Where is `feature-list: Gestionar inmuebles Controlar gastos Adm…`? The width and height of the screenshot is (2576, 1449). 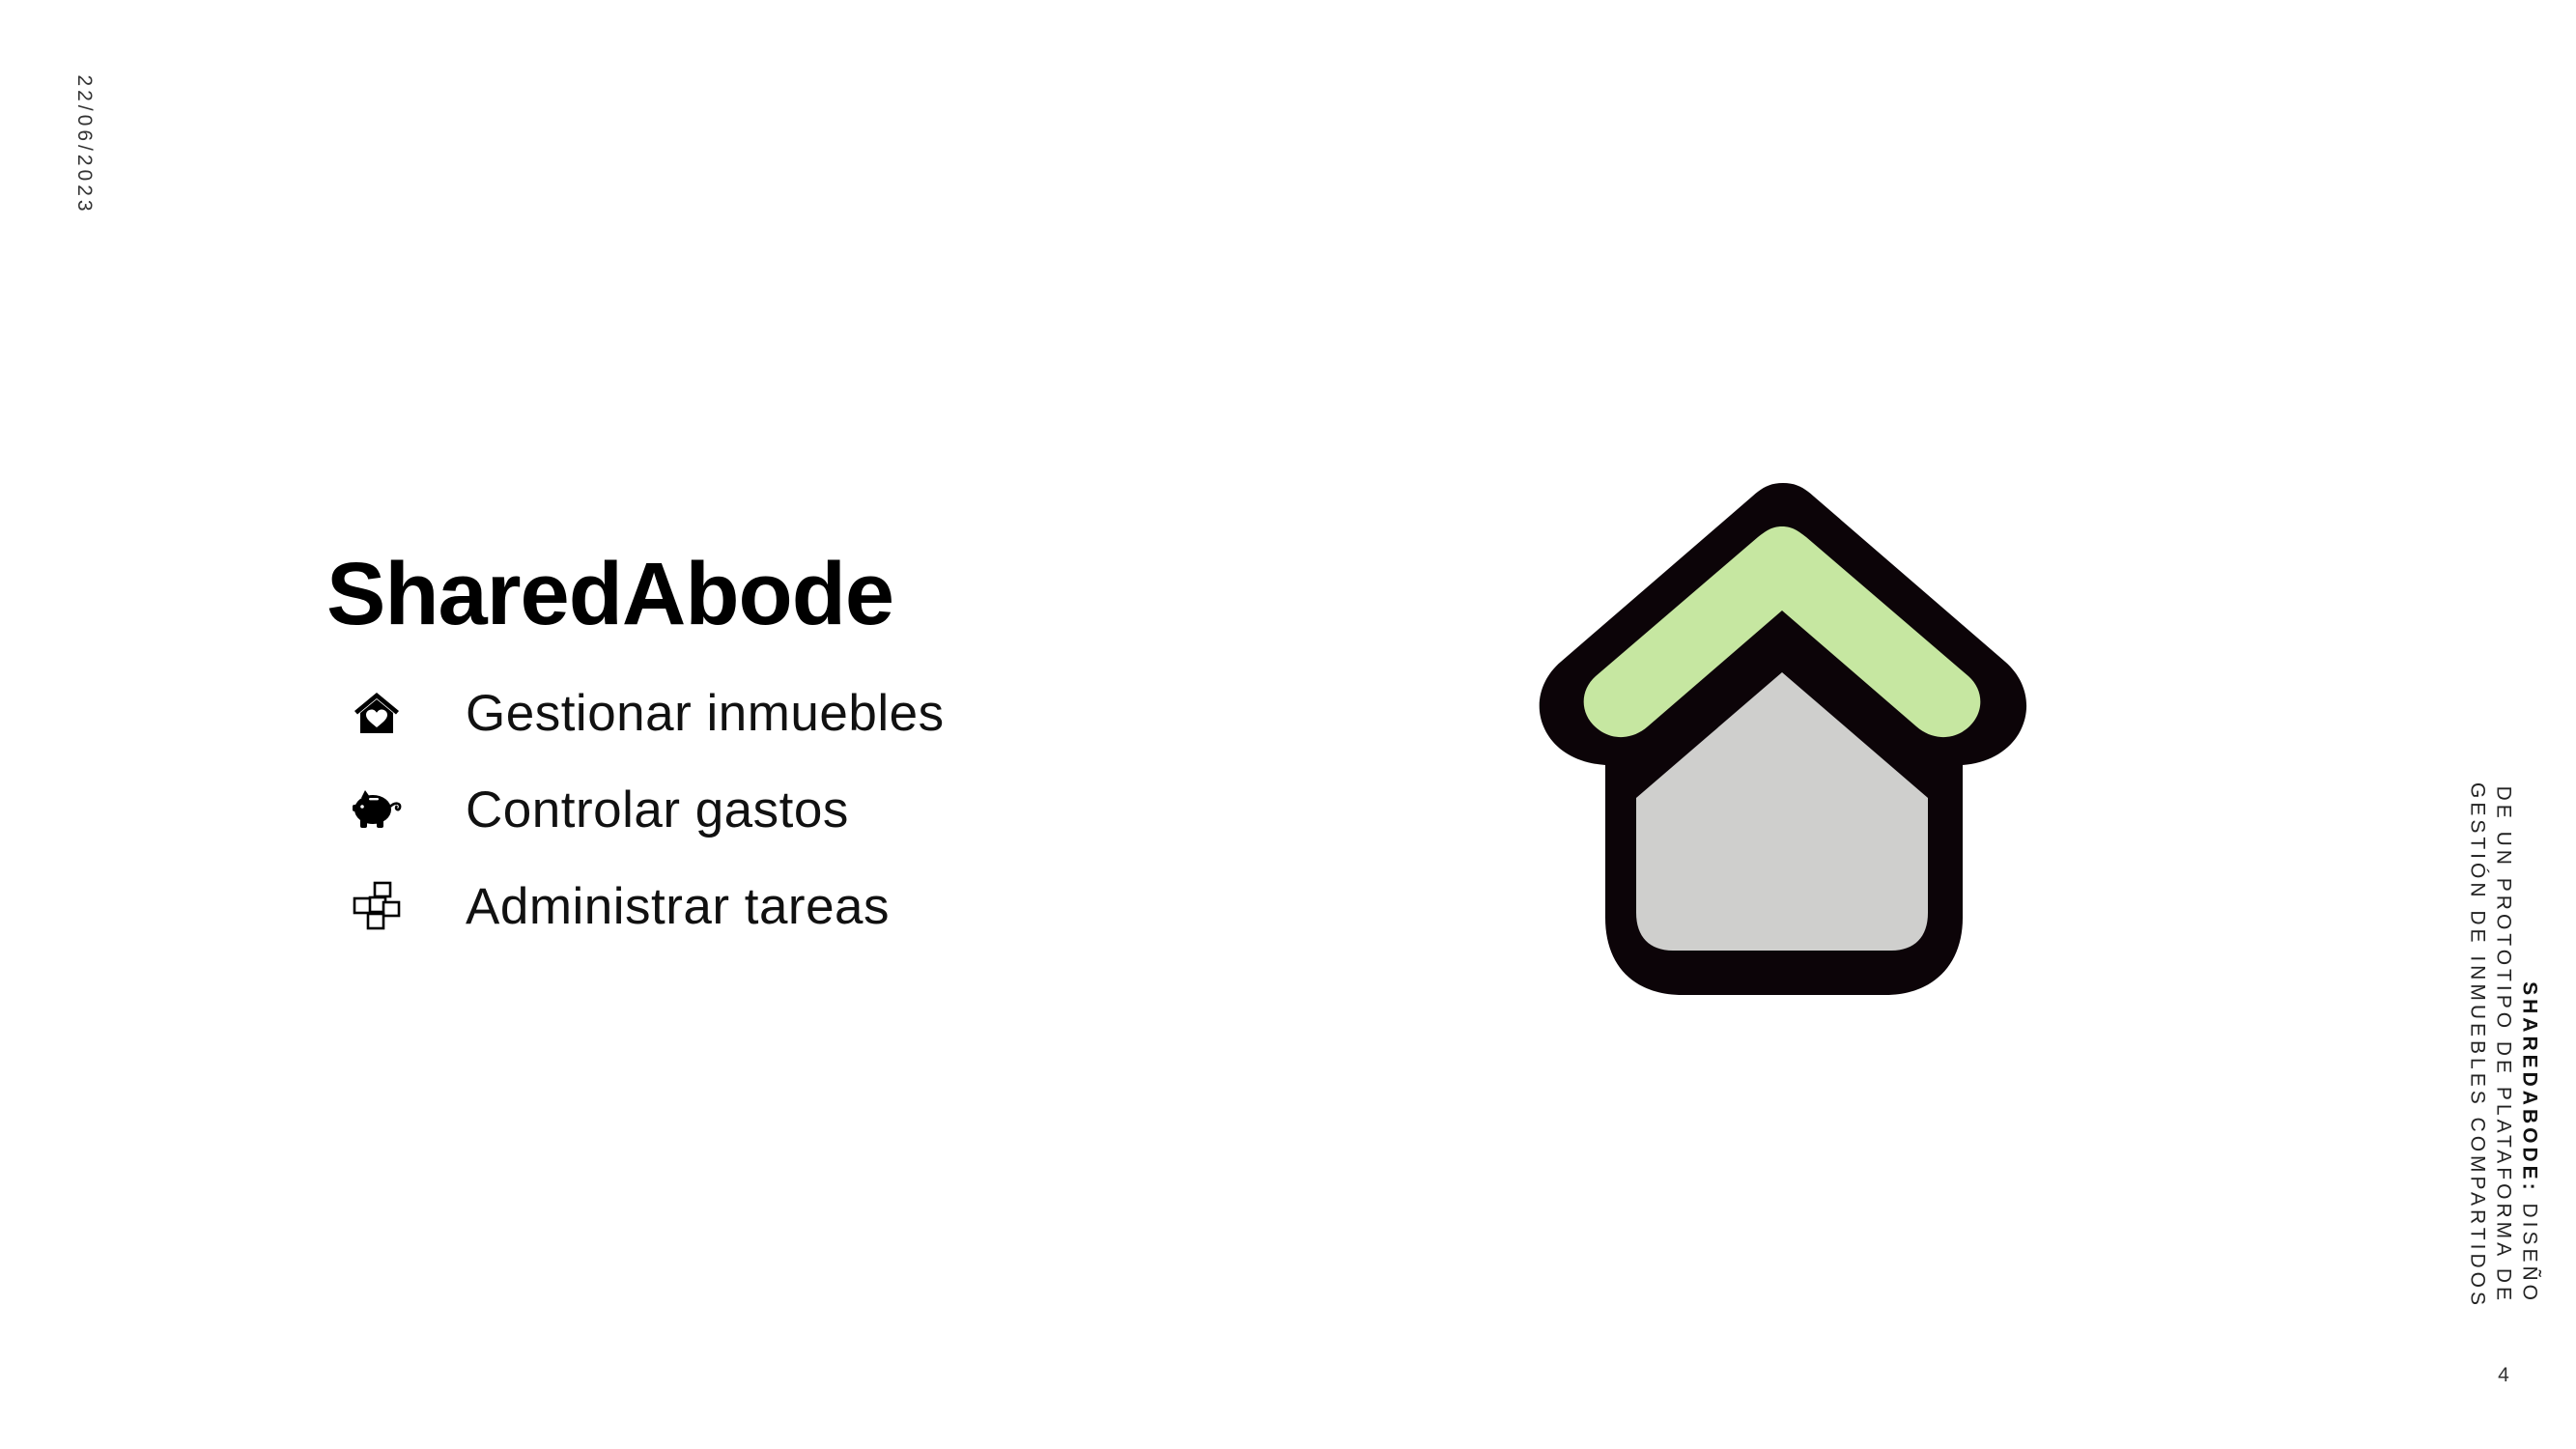
feature-list: Gestionar inmuebles Controlar gastos Adm… is located at coordinates (647, 809).